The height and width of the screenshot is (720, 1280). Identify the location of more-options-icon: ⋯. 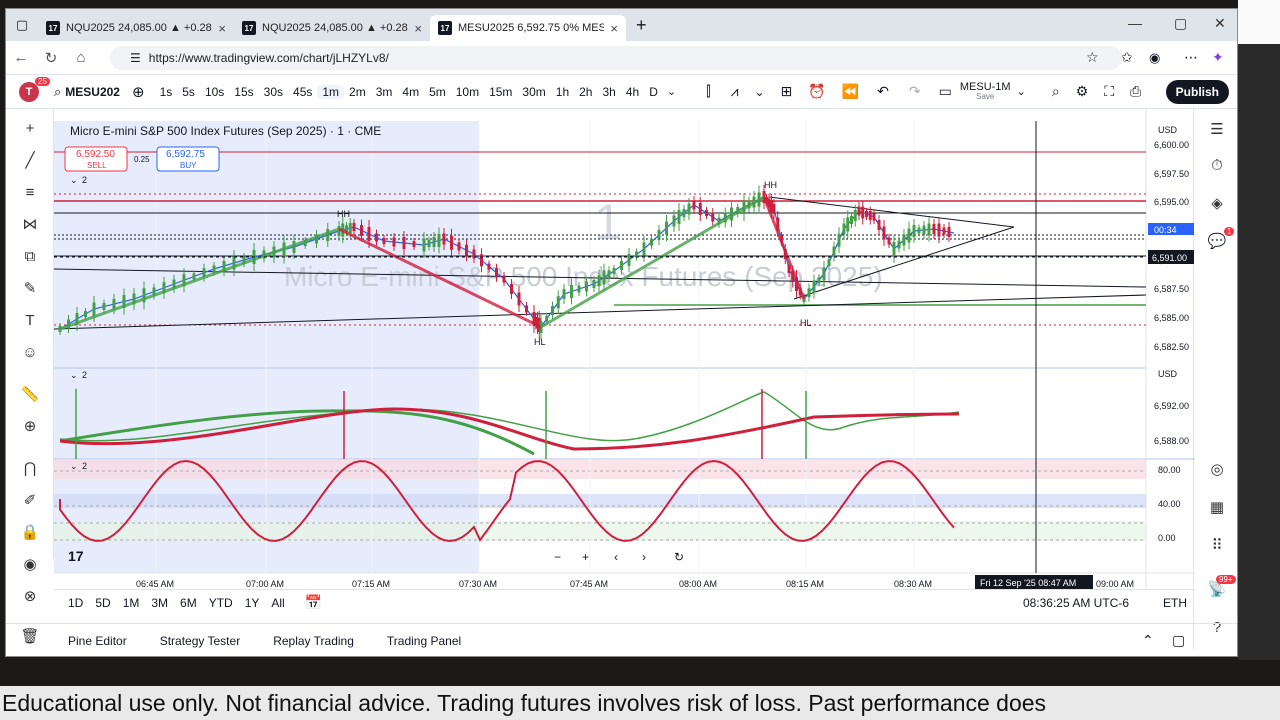
(1191, 57).